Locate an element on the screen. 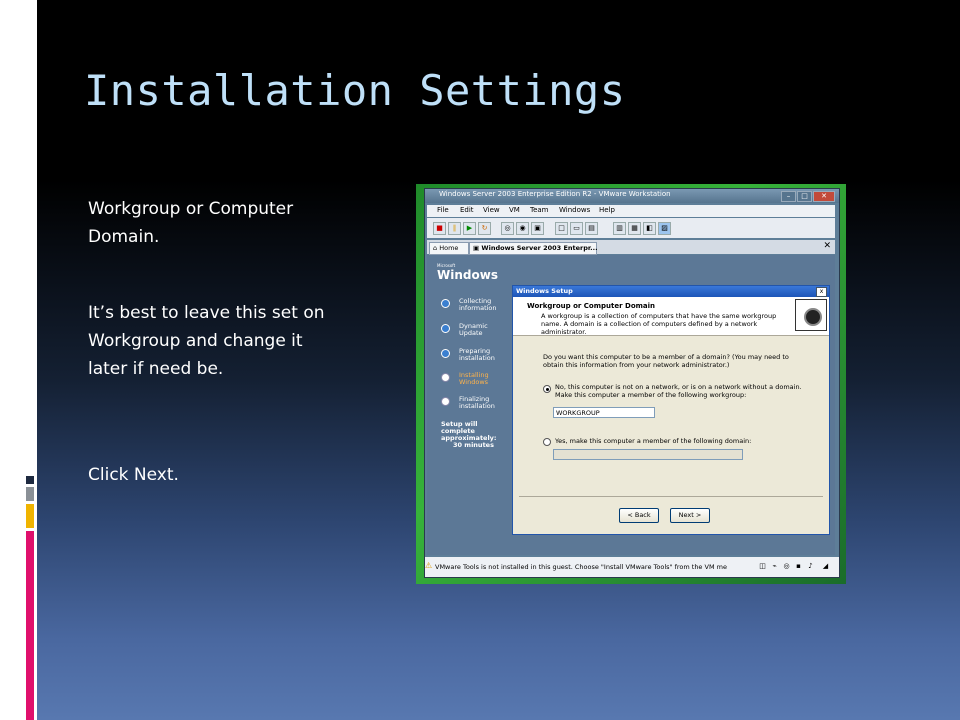  tab-home: ⌂ Home is located at coordinates (449, 248).